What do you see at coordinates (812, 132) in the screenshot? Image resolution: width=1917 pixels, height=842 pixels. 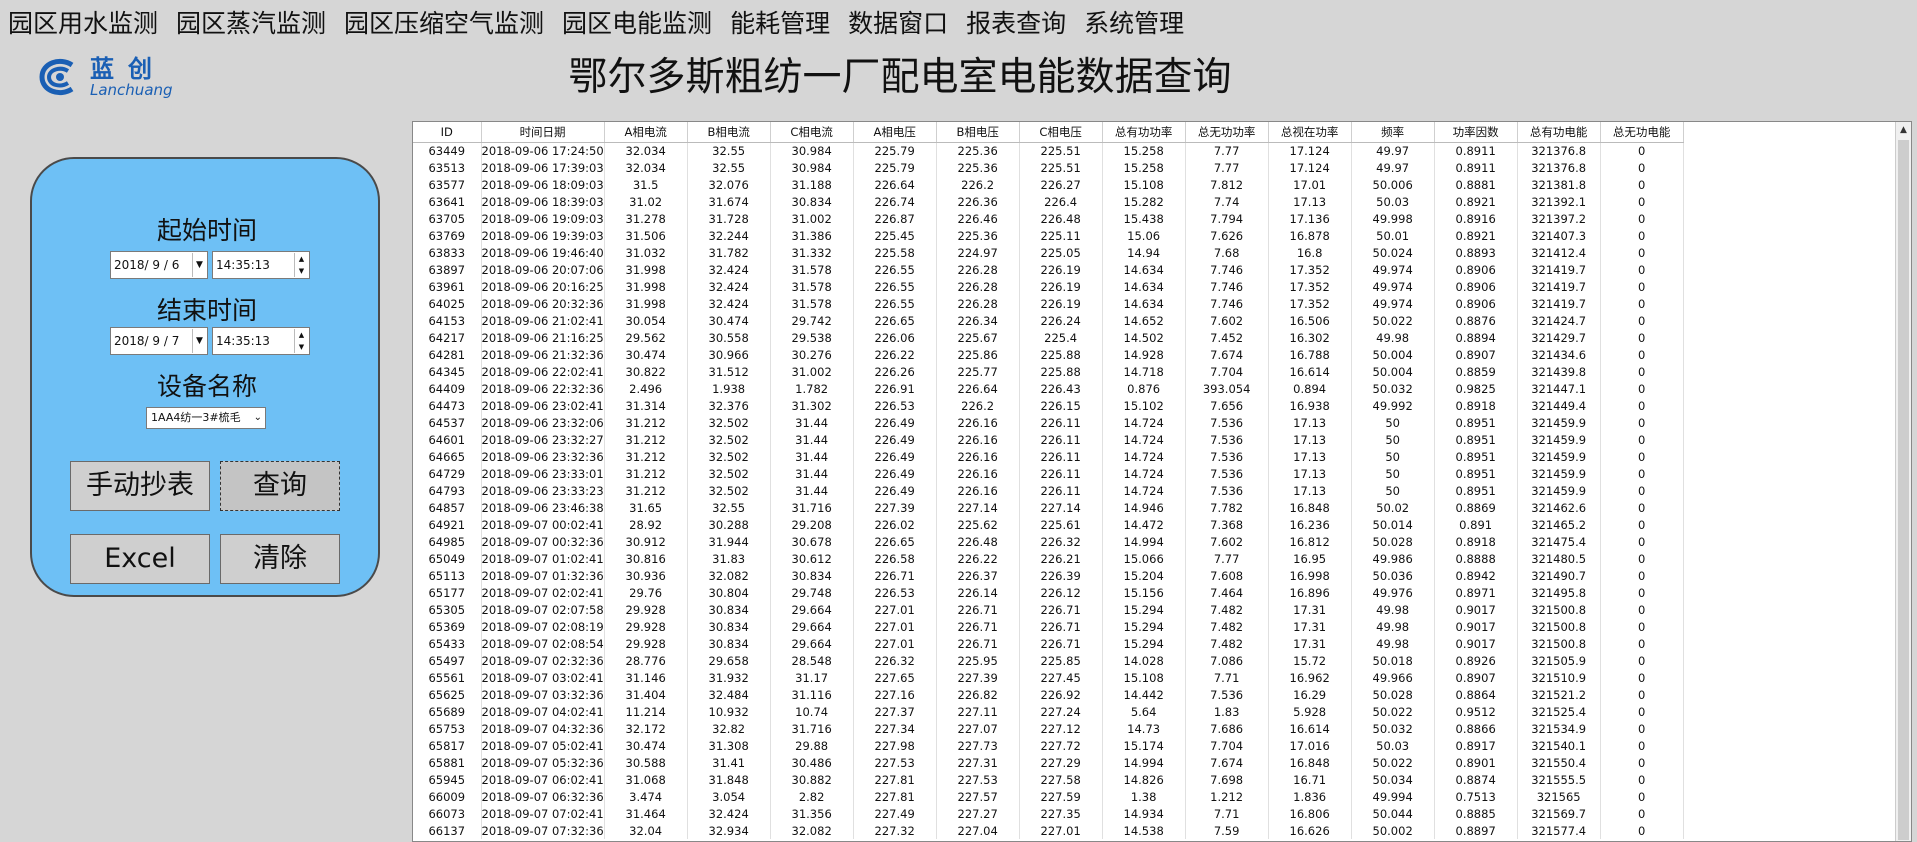 I see `column-header: C相电流` at bounding box center [812, 132].